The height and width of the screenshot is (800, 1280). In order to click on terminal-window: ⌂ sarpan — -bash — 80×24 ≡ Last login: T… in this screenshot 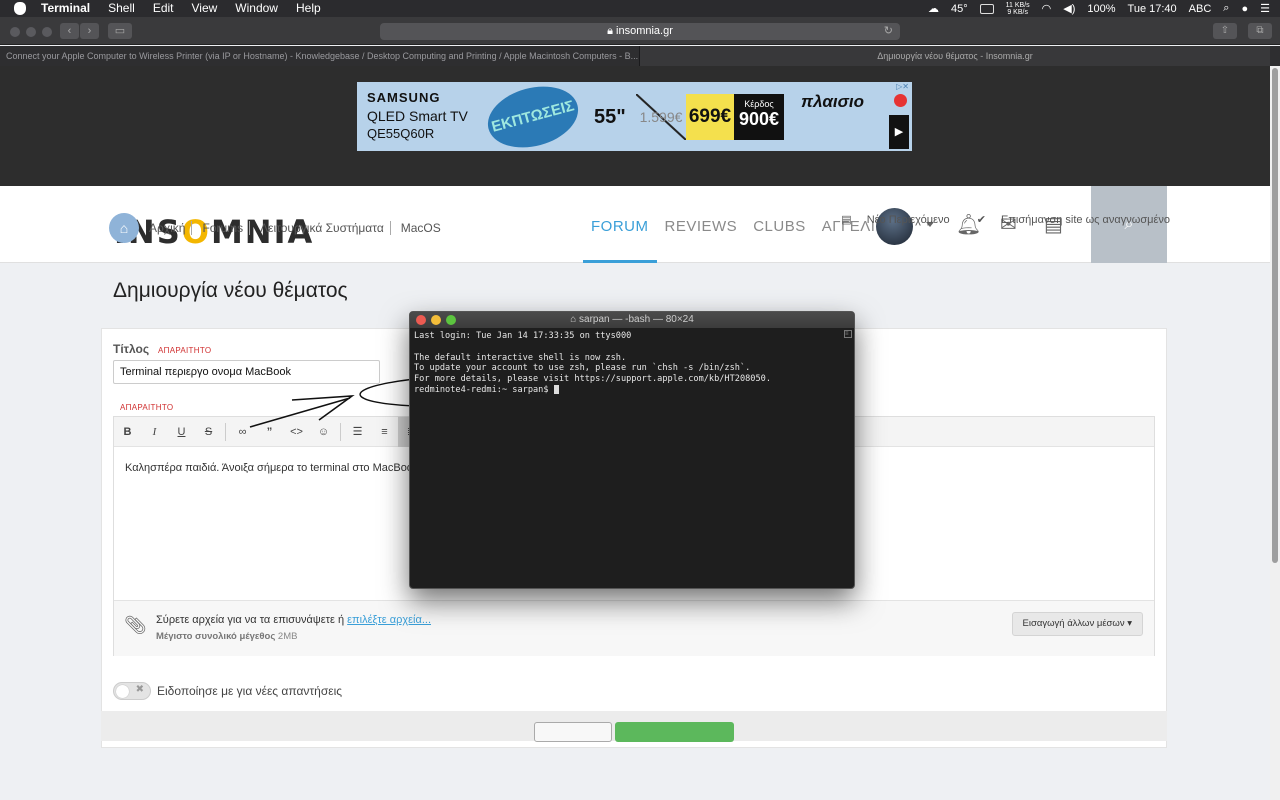, I will do `click(632, 450)`.